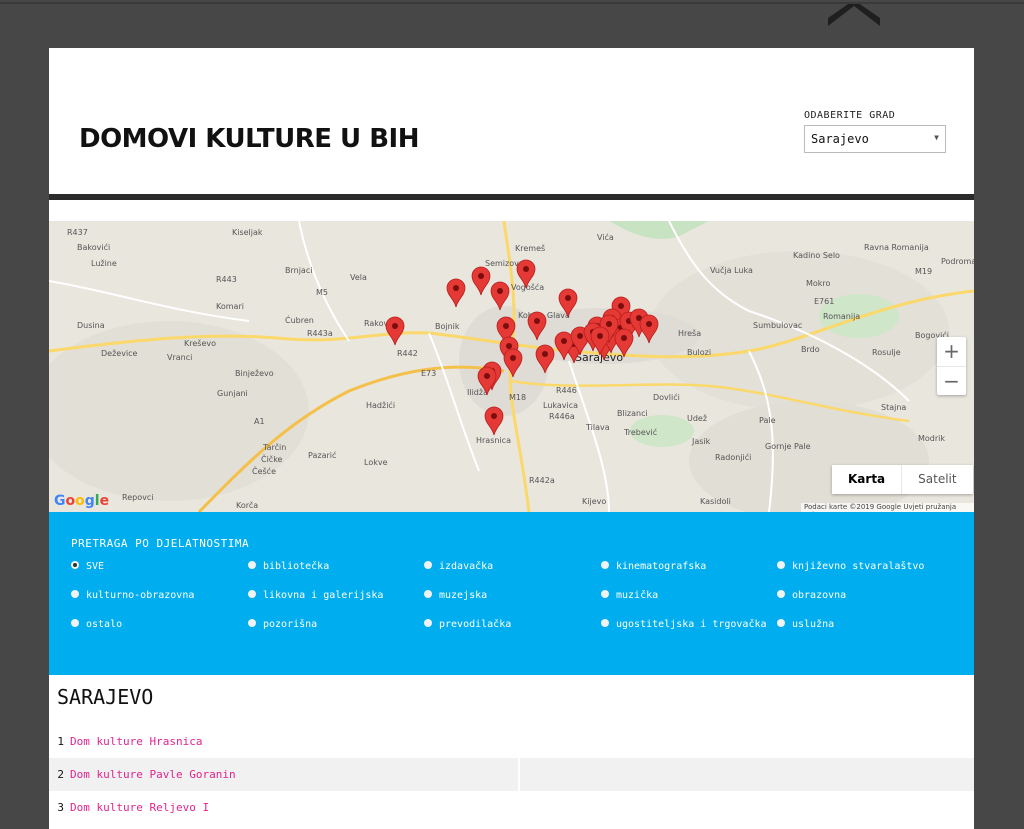 The image size is (1024, 829). Describe the element at coordinates (140, 595) in the screenshot. I see `filter-option-label: kulturno-obrazovna` at that location.